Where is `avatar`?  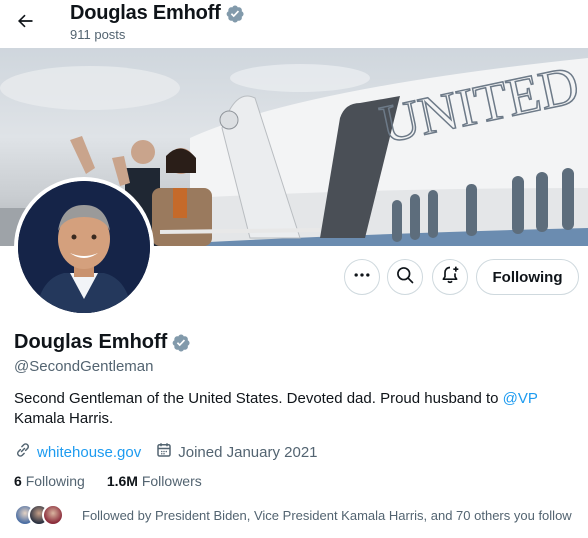
avatar is located at coordinates (53, 515).